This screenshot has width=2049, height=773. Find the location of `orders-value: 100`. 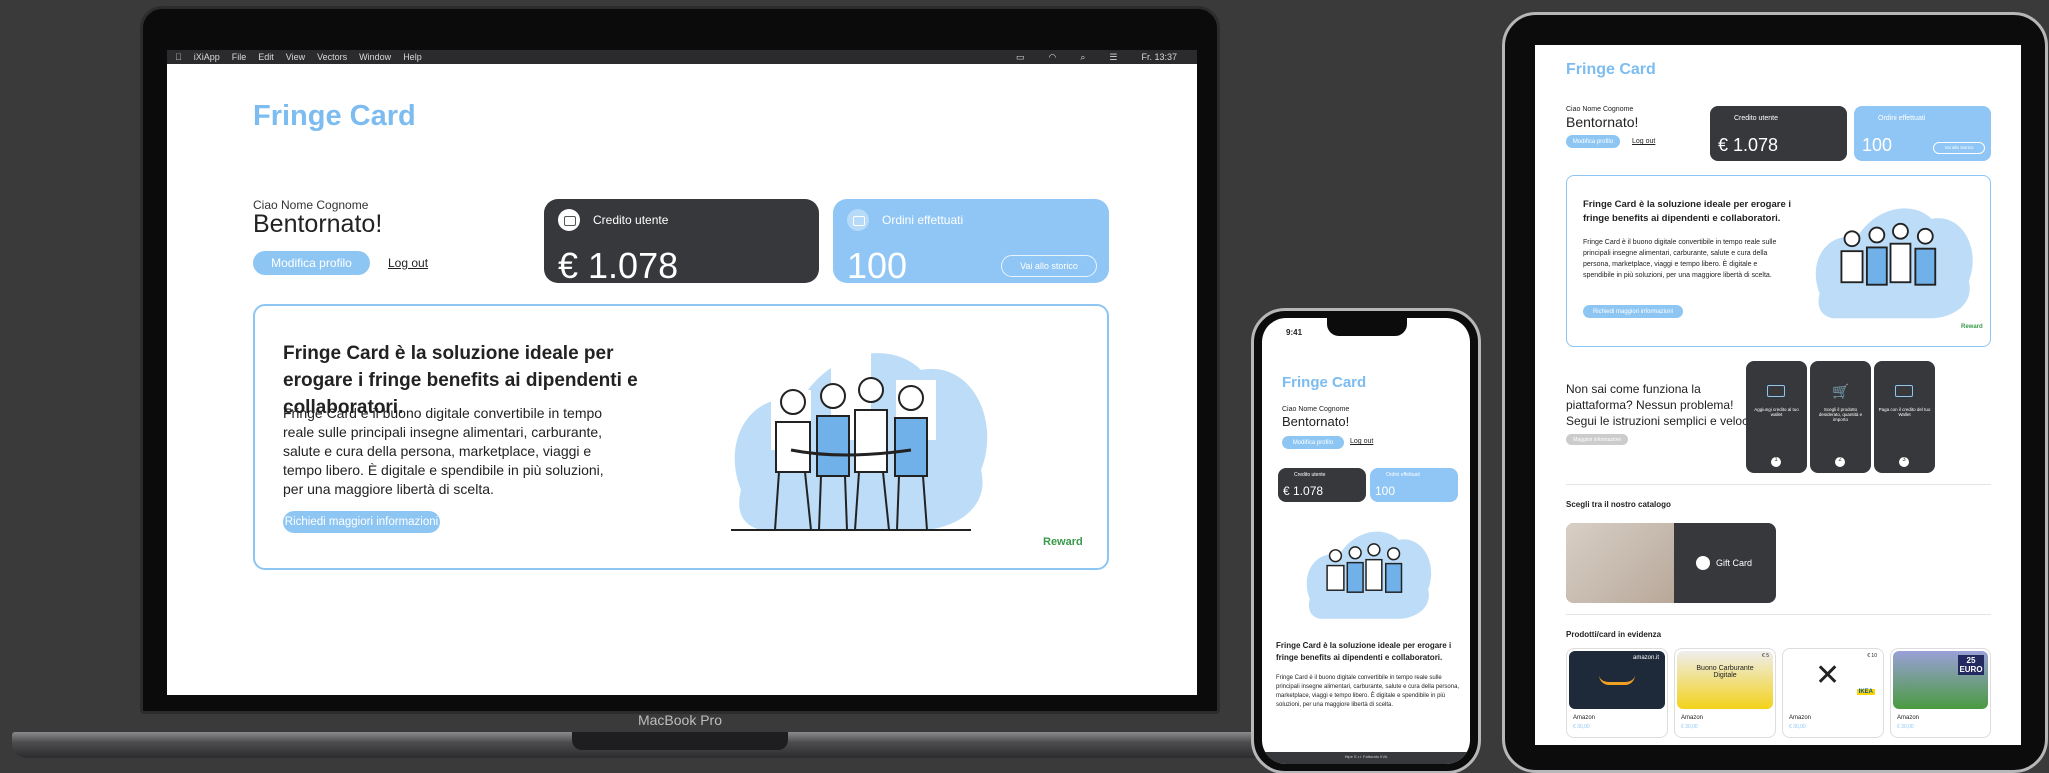

orders-value: 100 is located at coordinates (877, 265).